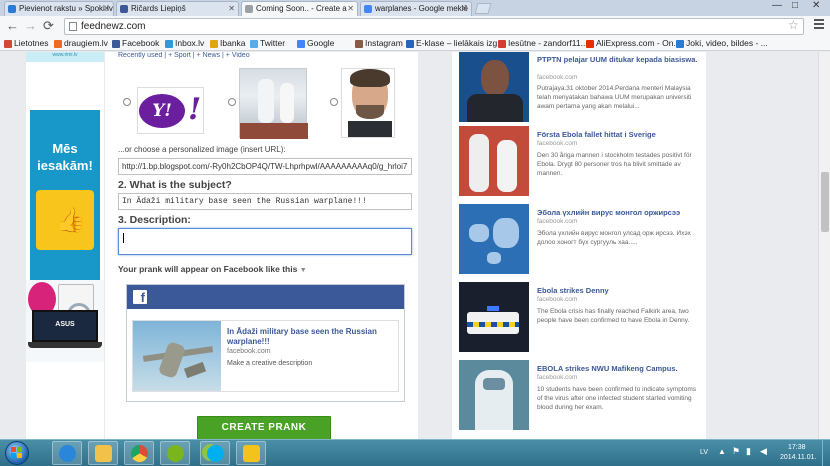 This screenshot has height=466, width=830. What do you see at coordinates (495, 108) in the screenshot?
I see `person-body` at bounding box center [495, 108].